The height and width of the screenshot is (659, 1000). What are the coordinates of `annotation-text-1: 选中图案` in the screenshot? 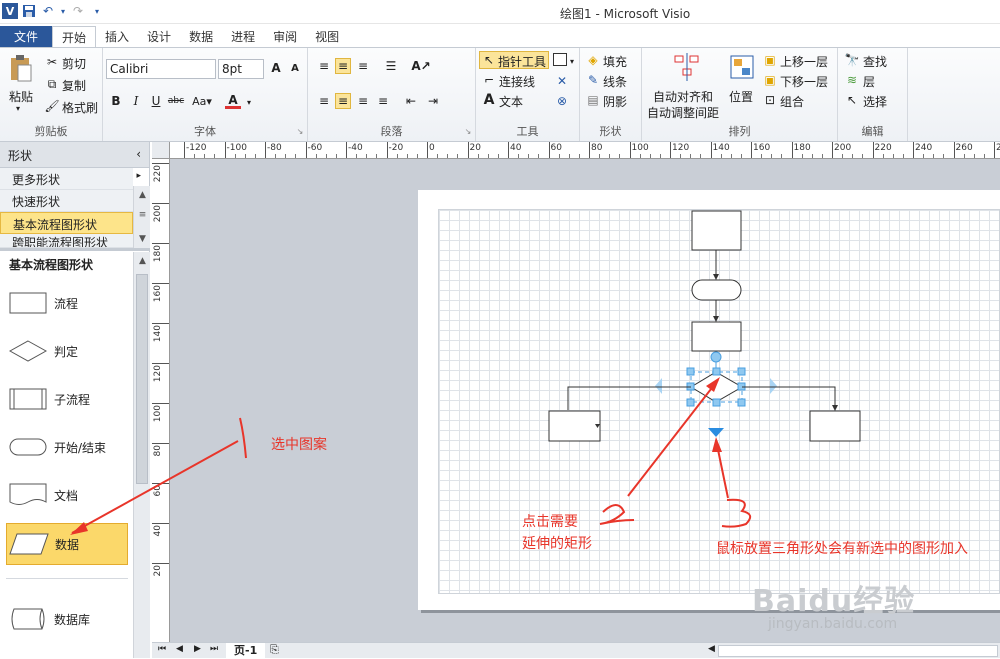 It's located at (299, 445).